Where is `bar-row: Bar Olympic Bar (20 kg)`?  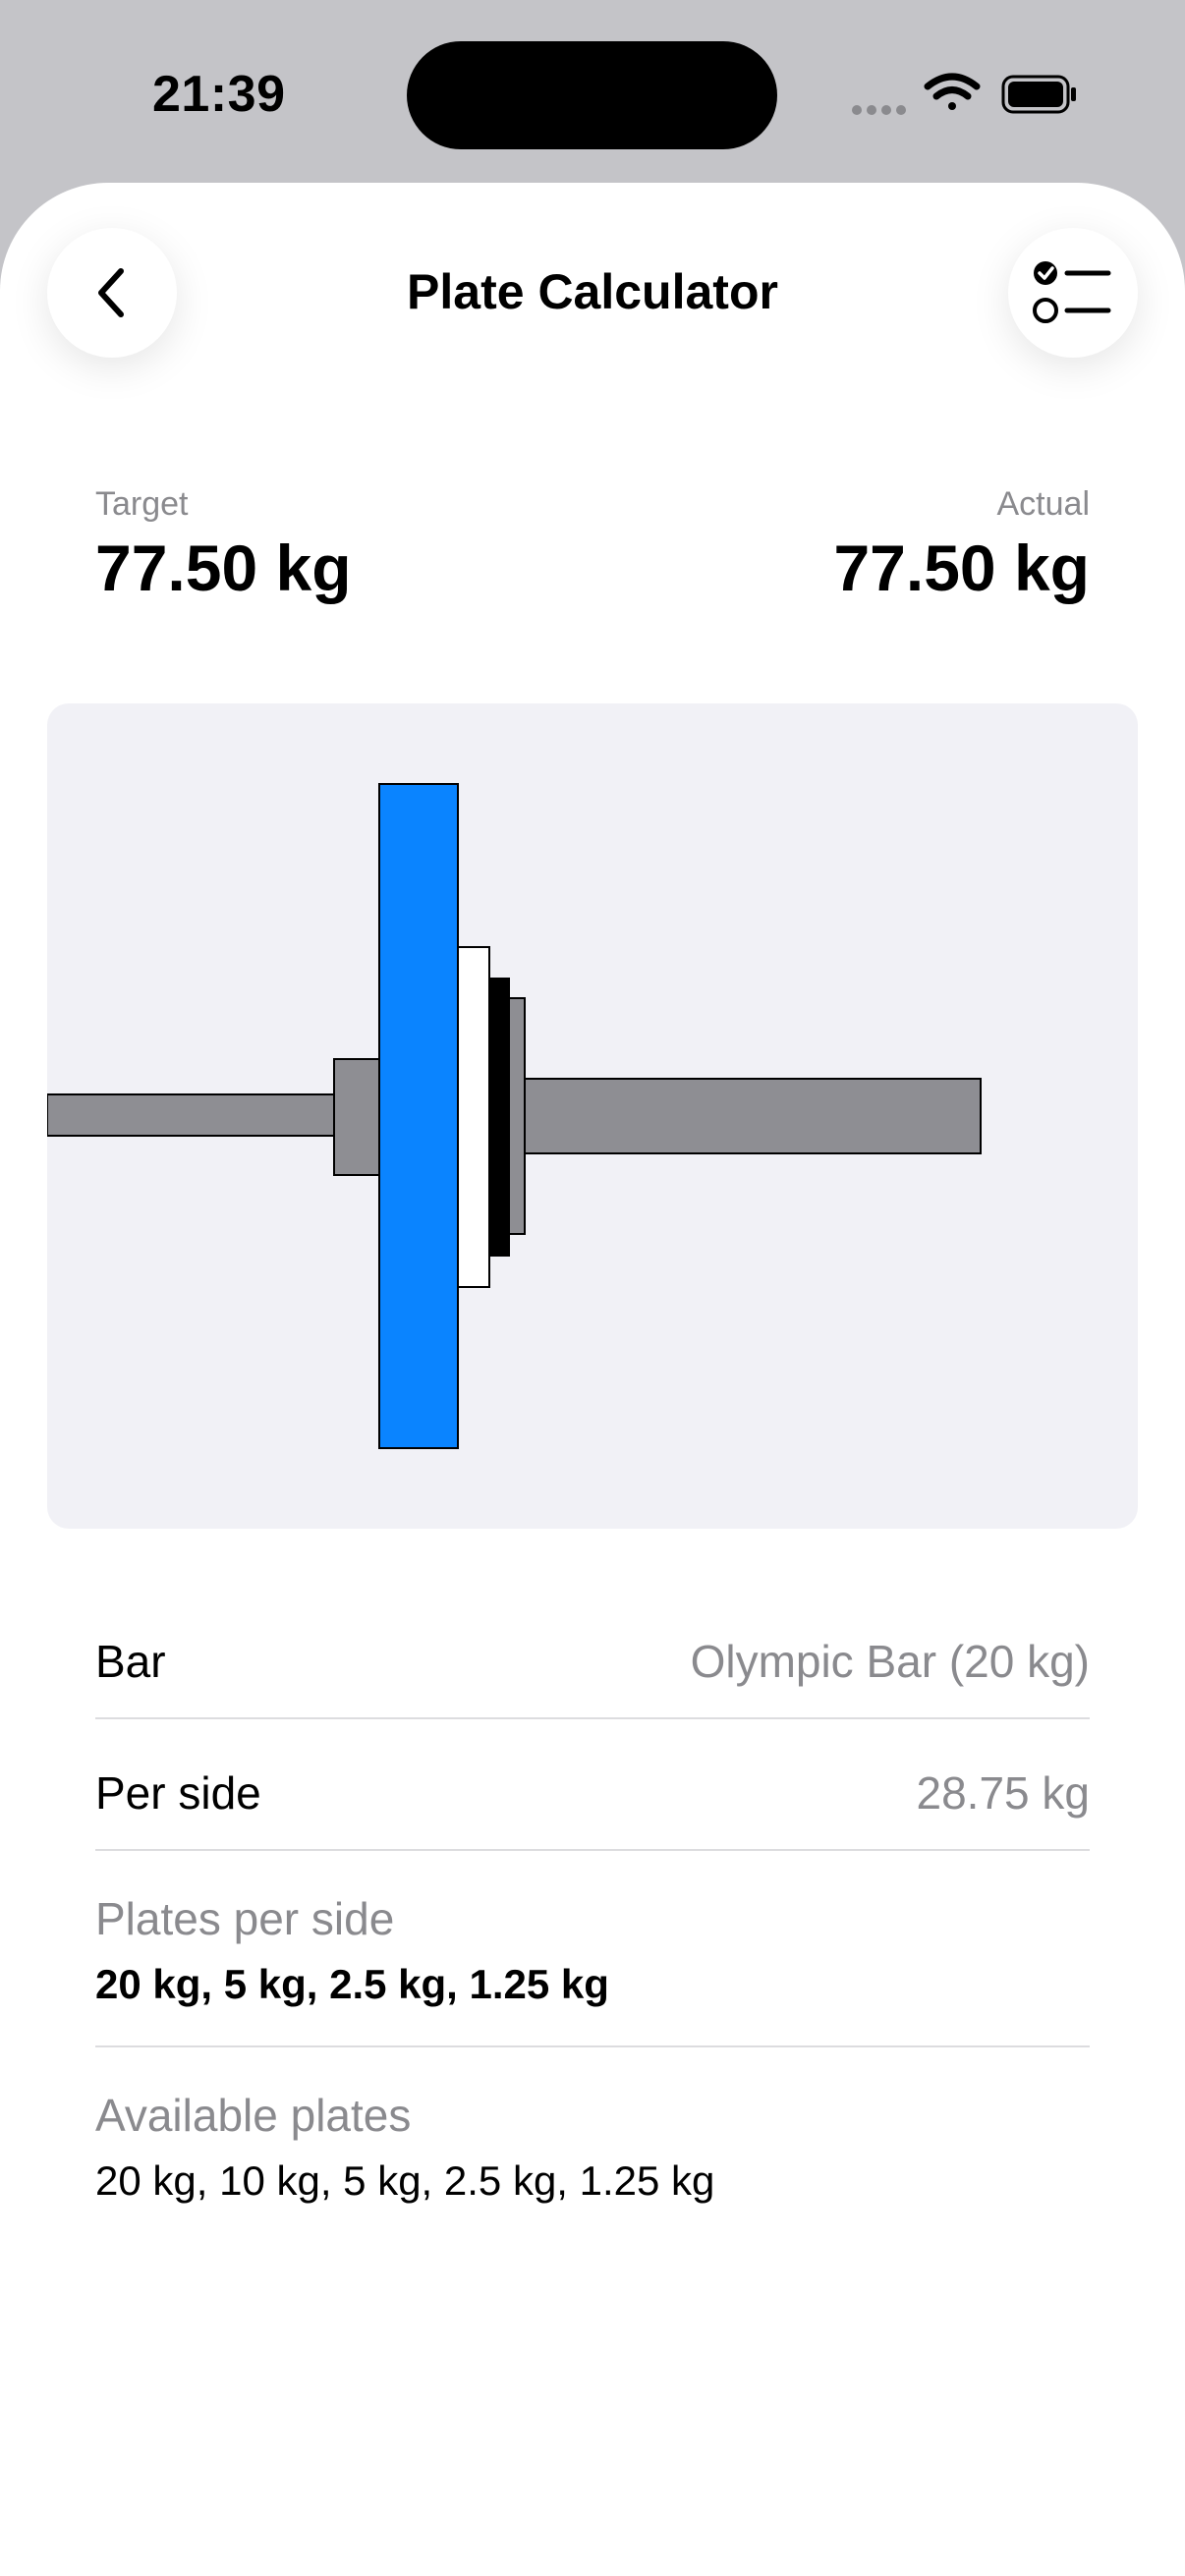 bar-row: Bar Olympic Bar (20 kg) is located at coordinates (592, 1653).